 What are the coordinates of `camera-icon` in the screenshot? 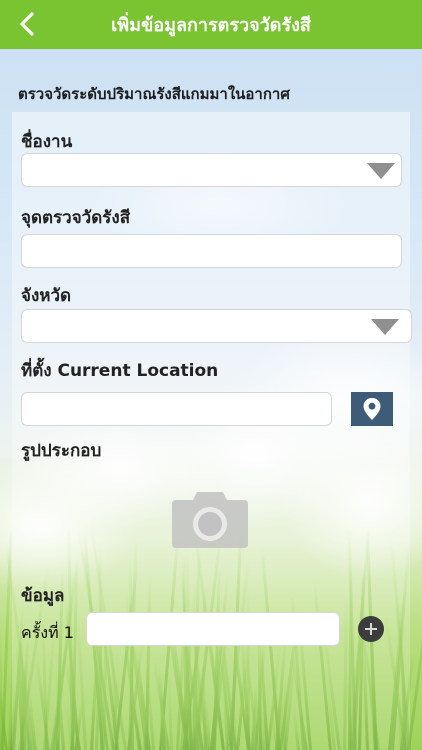 It's located at (210, 520).